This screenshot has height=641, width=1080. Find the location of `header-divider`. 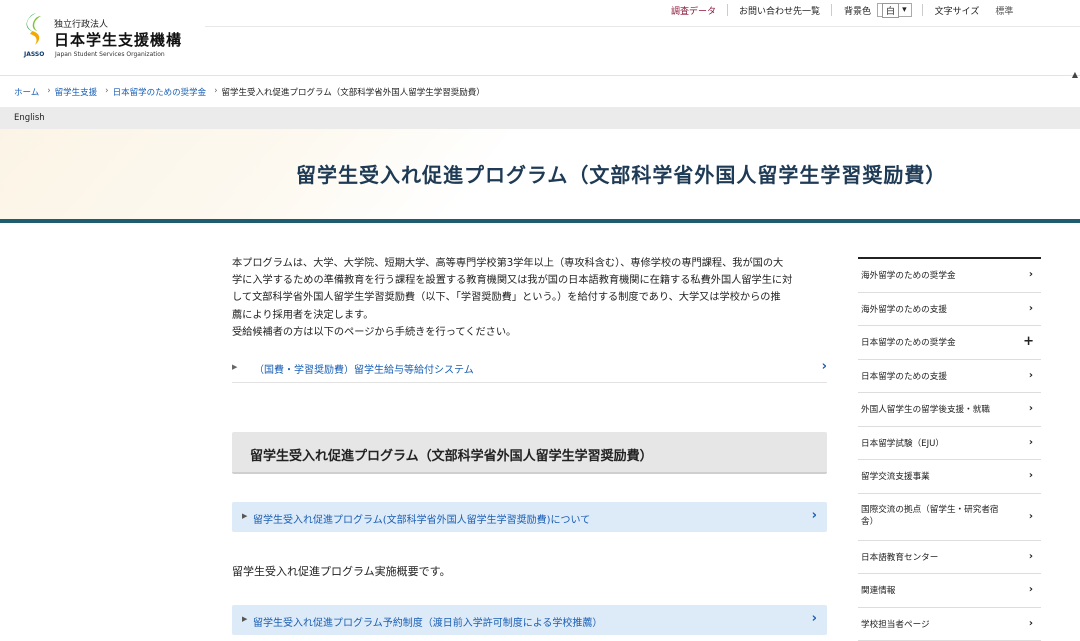

header-divider is located at coordinates (642, 26).